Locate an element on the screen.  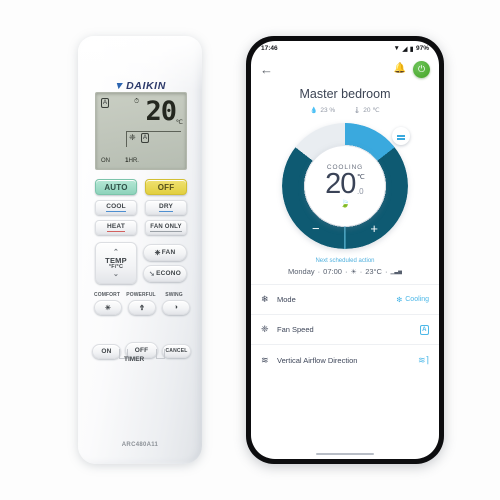
schedule-title: Next scheduled action is located at coordinates (345, 261).